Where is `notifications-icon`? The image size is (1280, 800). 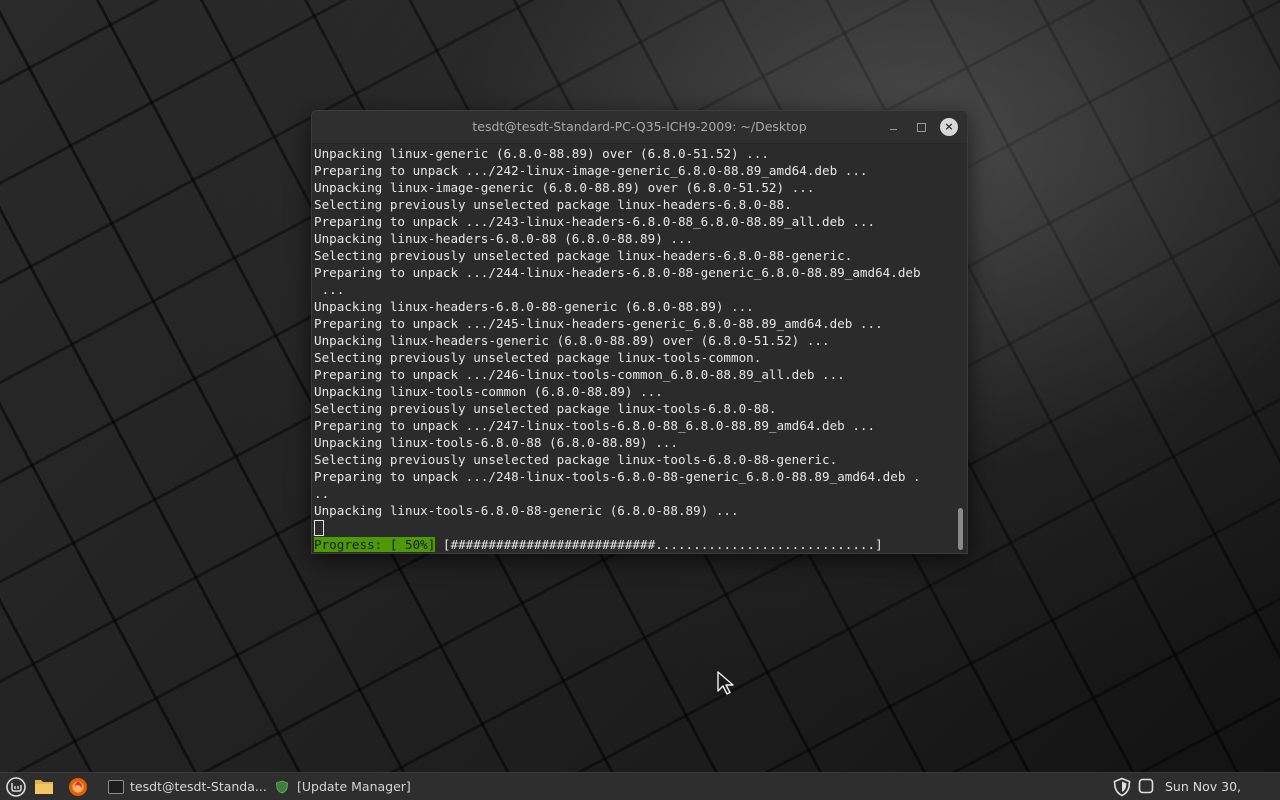
notifications-icon is located at coordinates (1146, 786).